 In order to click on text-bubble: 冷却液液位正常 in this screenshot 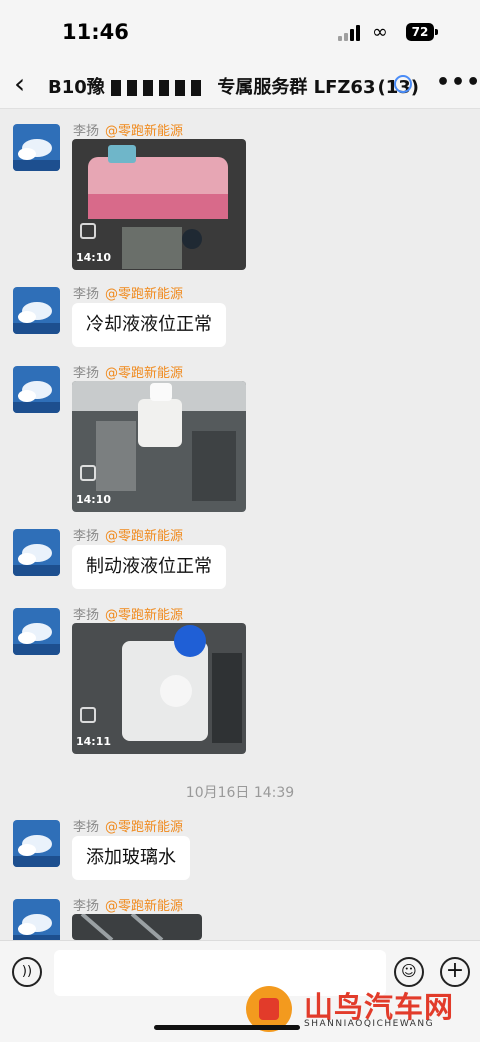, I will do `click(149, 325)`.